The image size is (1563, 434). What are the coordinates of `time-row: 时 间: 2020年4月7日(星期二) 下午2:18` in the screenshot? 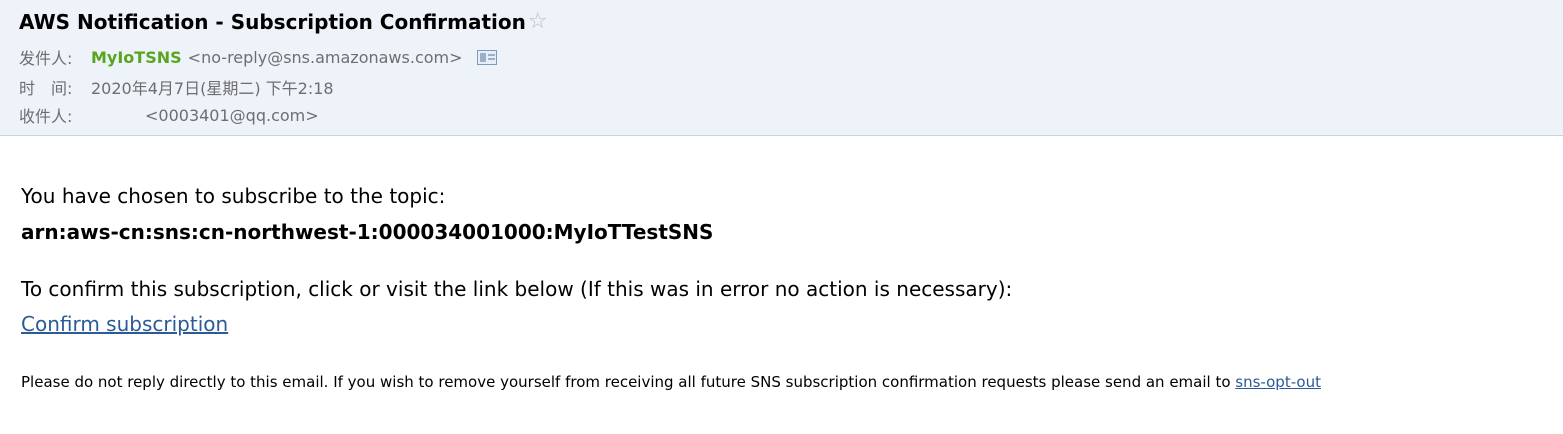 It's located at (176, 87).